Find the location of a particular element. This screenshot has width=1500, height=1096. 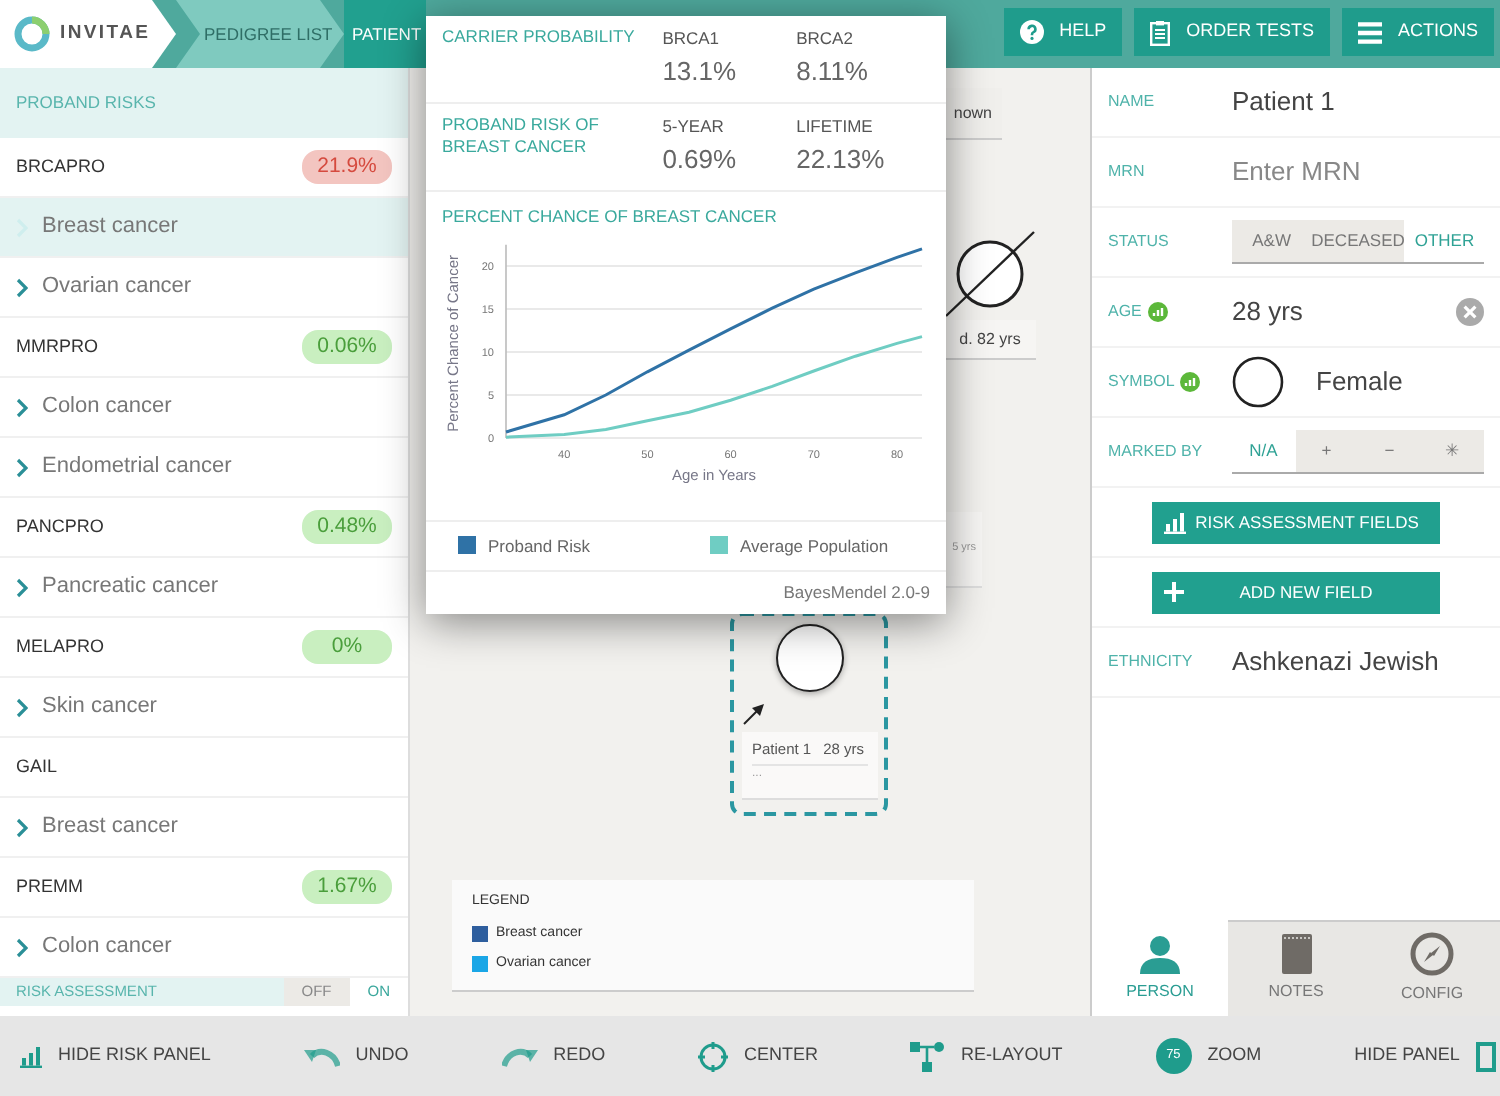

person-icon is located at coordinates (1160, 953).